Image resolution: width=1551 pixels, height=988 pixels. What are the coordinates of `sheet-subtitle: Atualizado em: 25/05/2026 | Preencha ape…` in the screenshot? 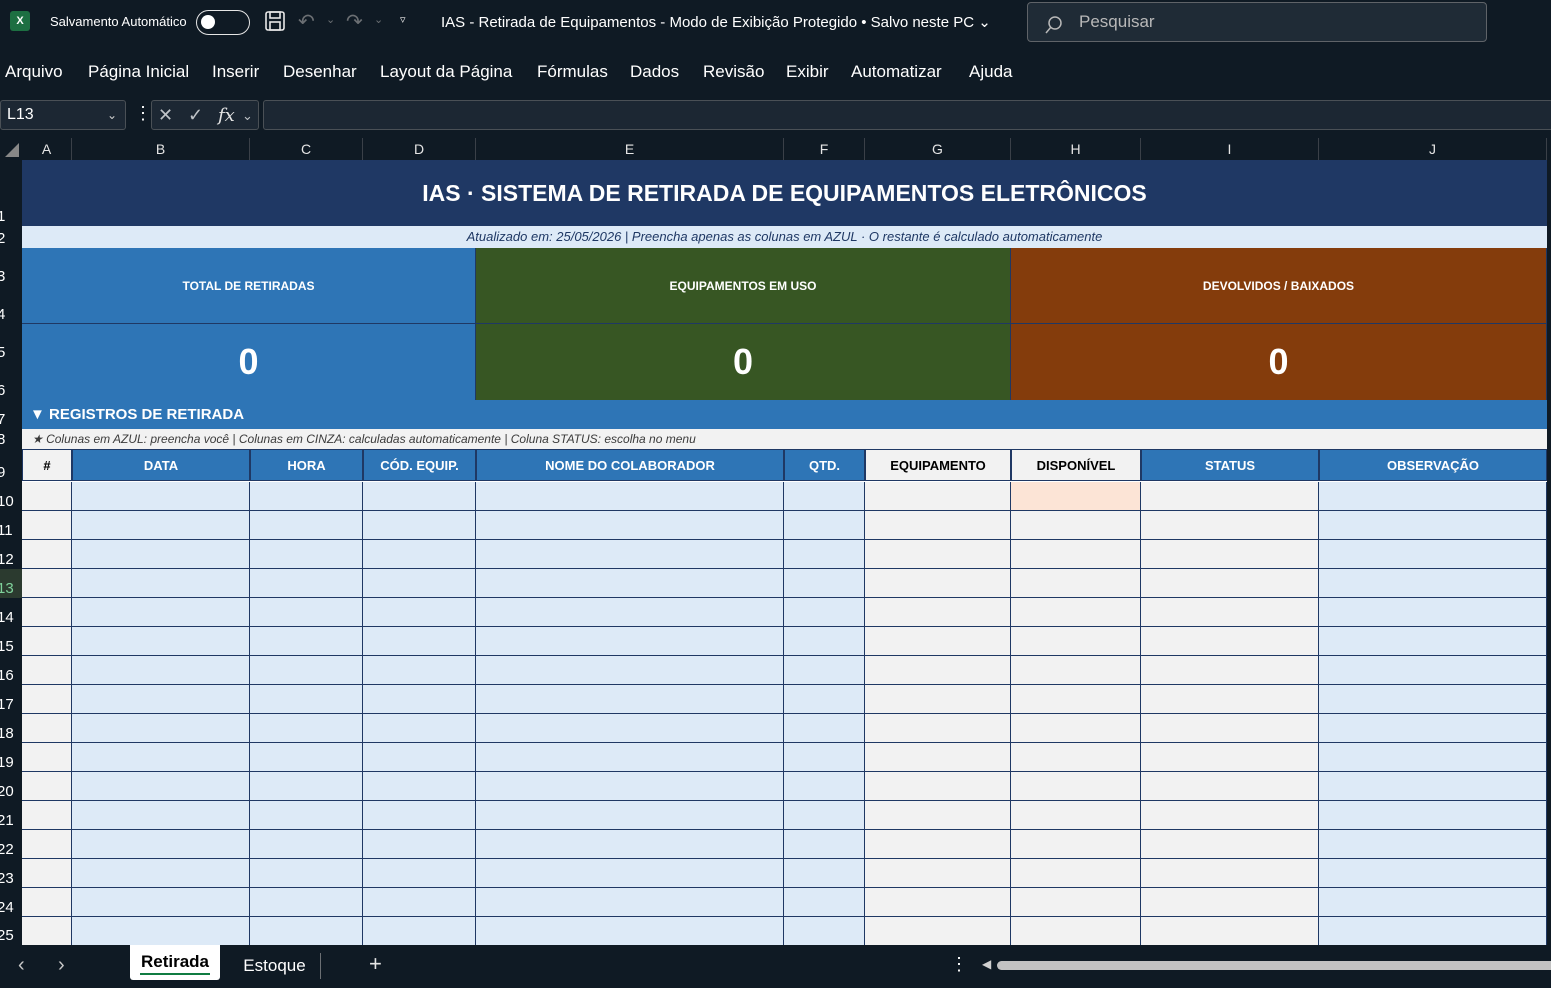 It's located at (784, 237).